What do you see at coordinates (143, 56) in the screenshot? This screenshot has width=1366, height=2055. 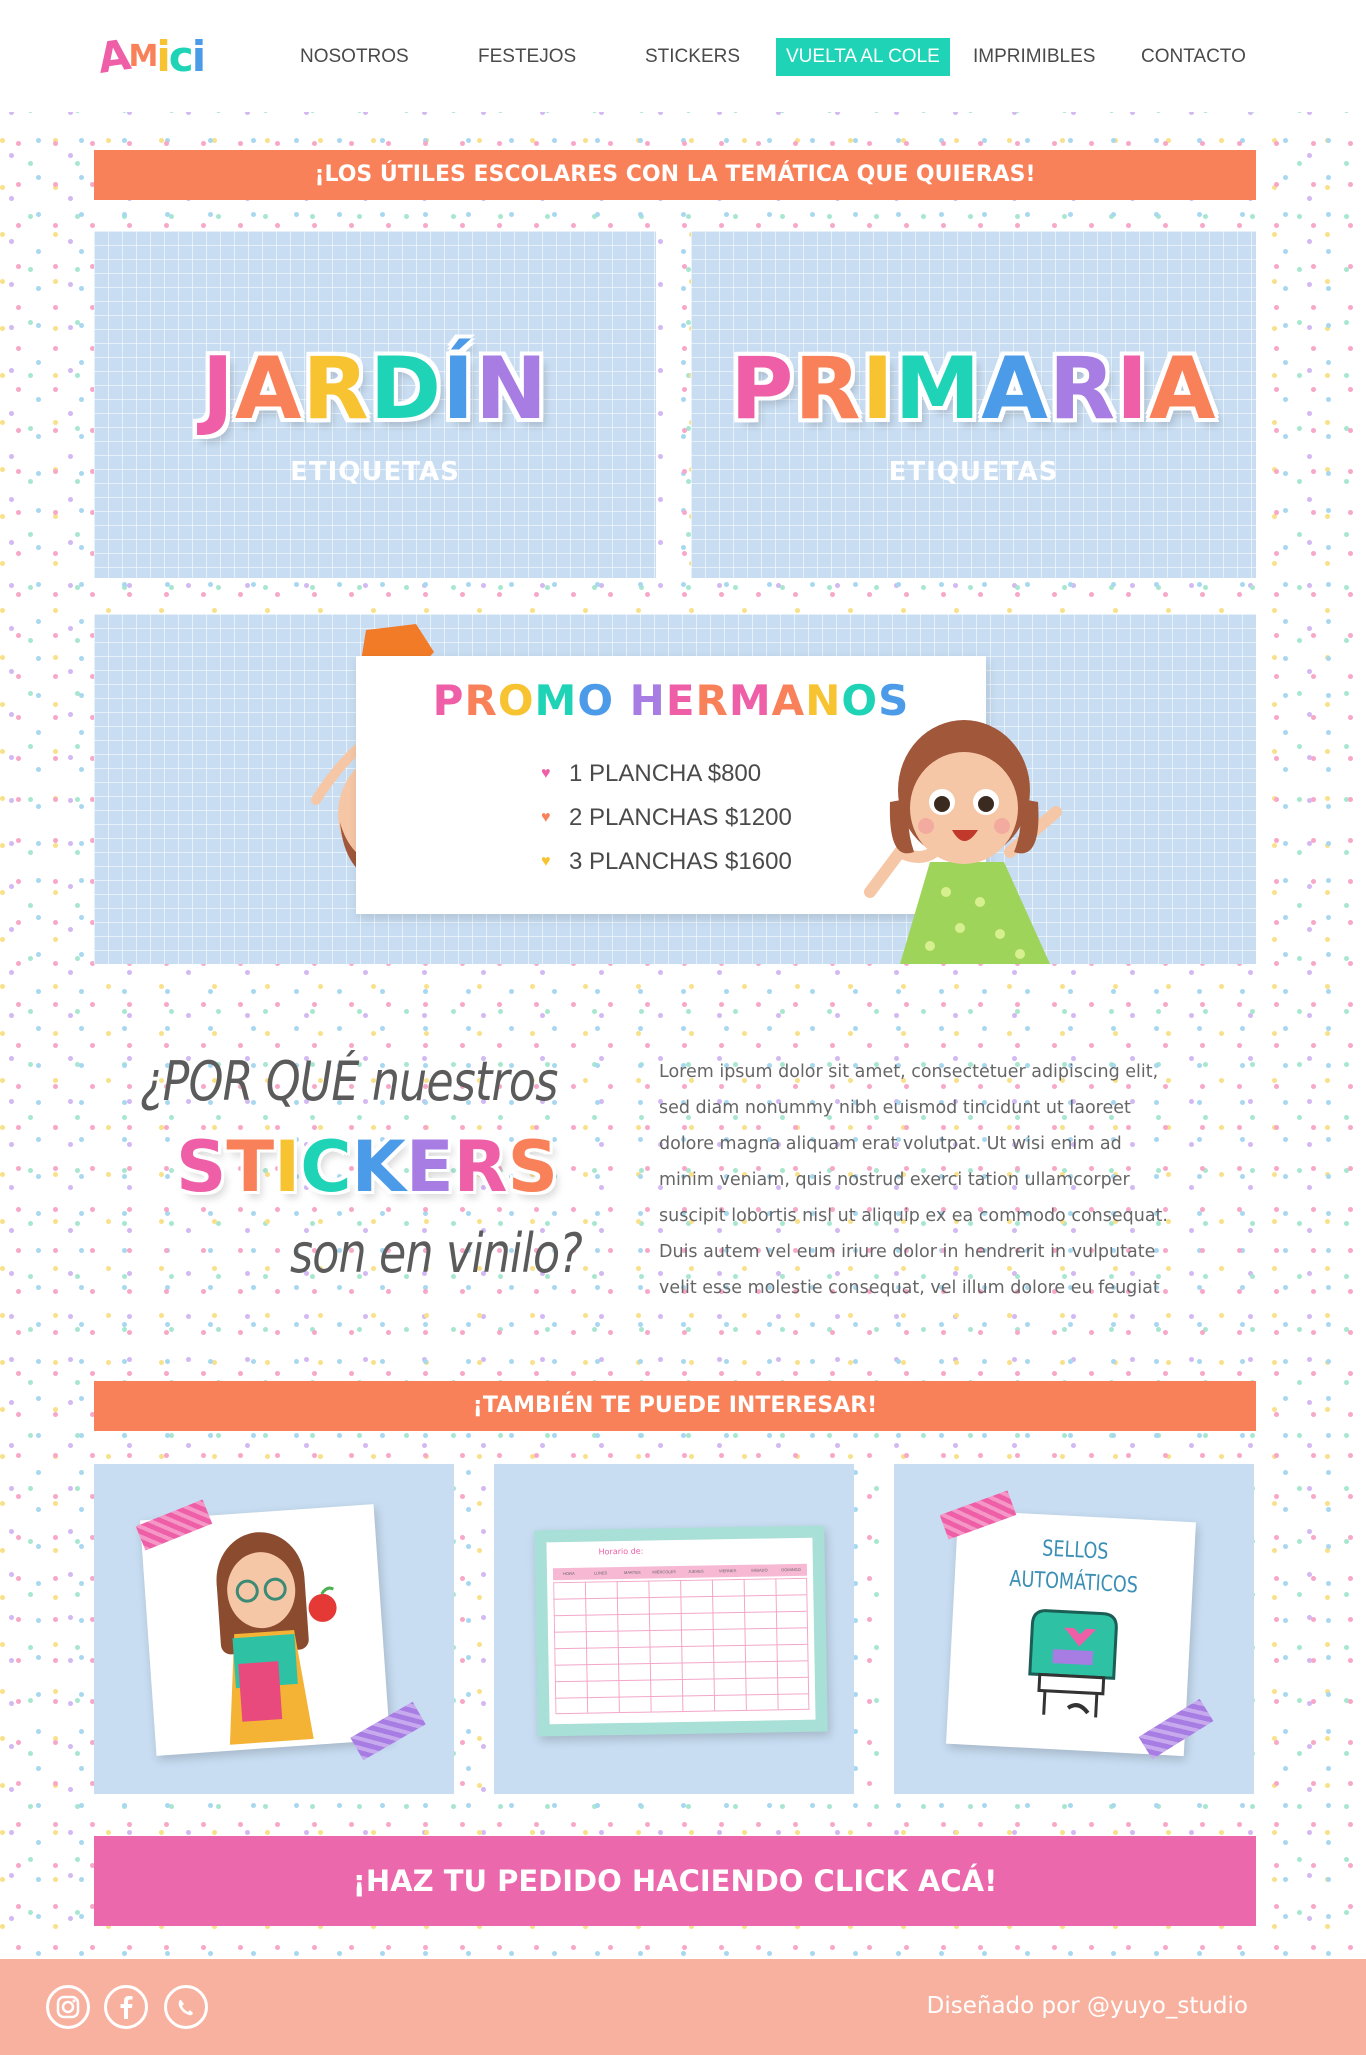 I see `logo-letter-m: M` at bounding box center [143, 56].